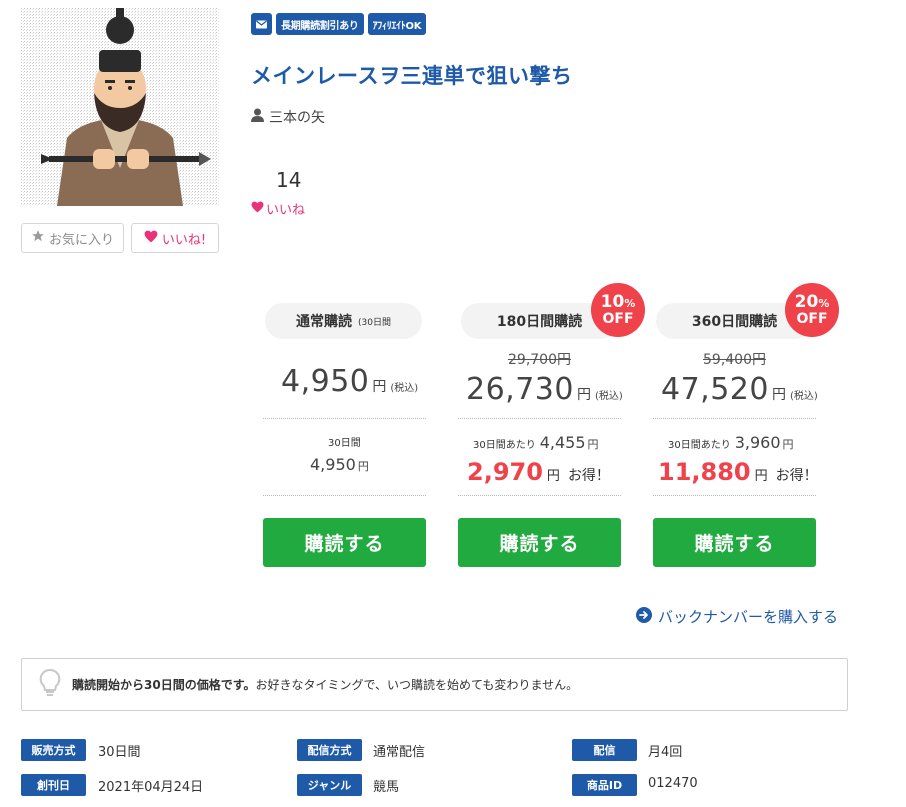 The width and height of the screenshot is (906, 807). Describe the element at coordinates (53, 785) in the screenshot. I see `meta-tag-launch-date: 創刊日` at that location.